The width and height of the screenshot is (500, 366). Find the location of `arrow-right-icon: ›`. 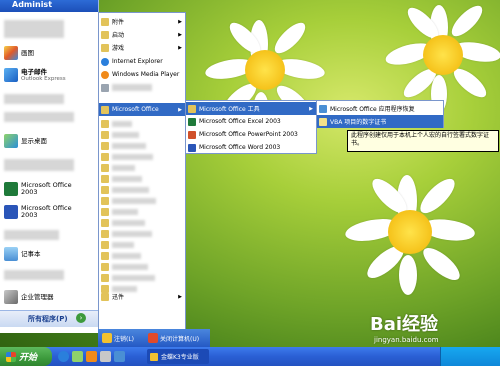

arrow-right-icon: › is located at coordinates (81, 318).